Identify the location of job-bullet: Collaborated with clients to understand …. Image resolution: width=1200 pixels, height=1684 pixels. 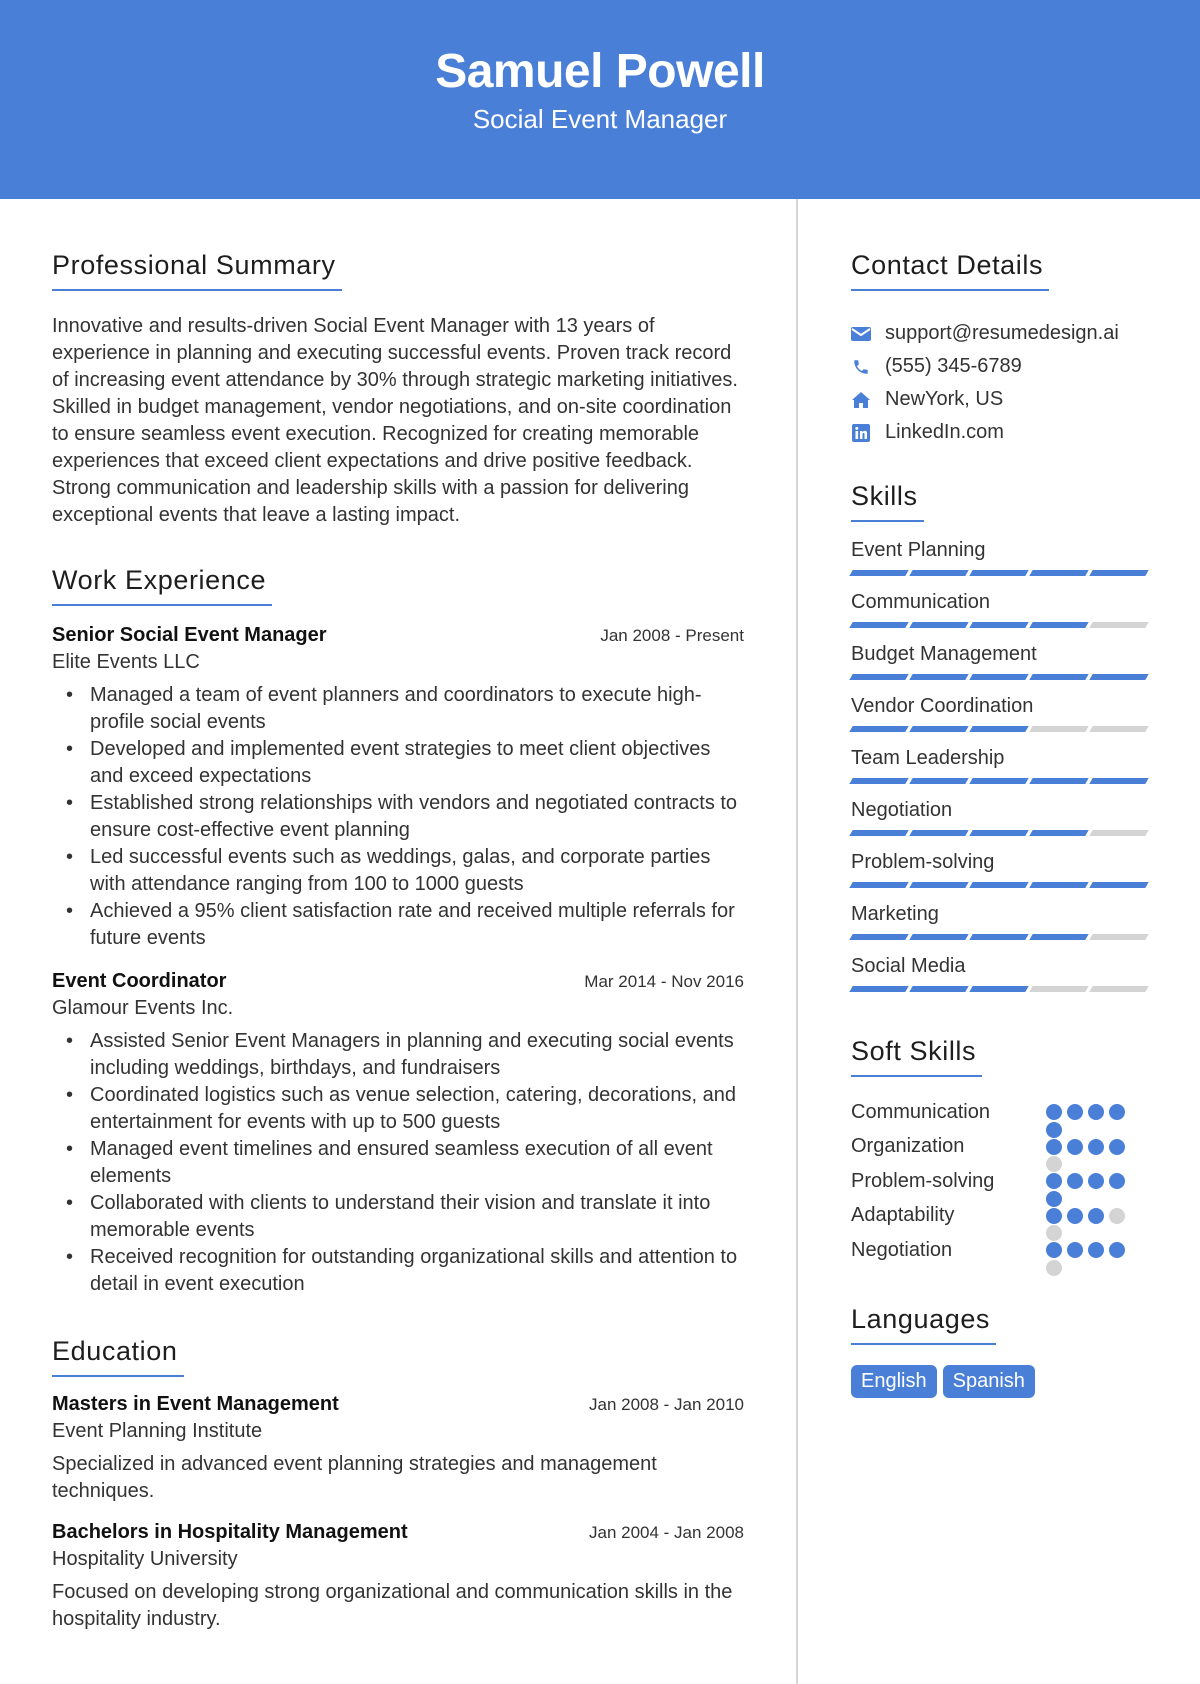
(405, 1217).